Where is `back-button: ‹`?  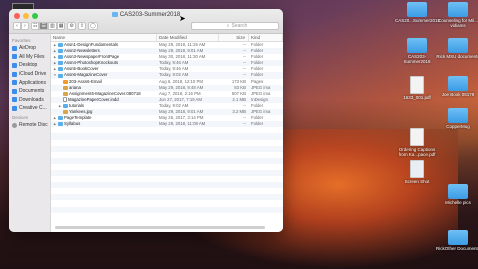 back-button: ‹ is located at coordinates (17, 26).